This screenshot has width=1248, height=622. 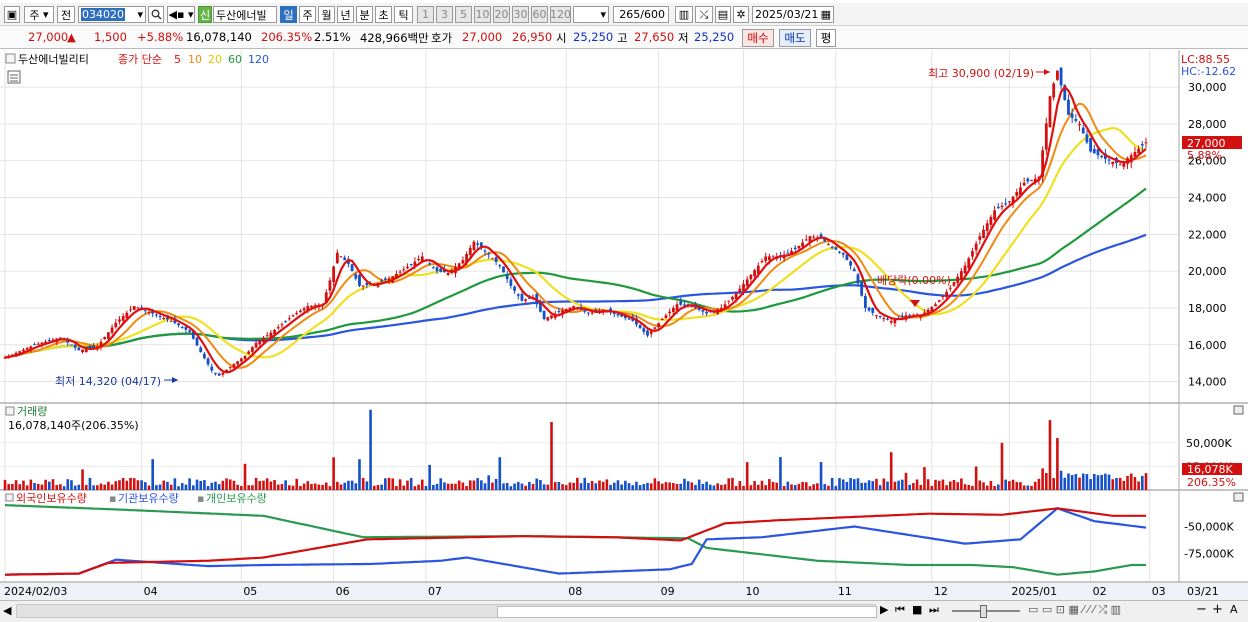 I want to click on interval-20: 20, so click(x=501, y=14).